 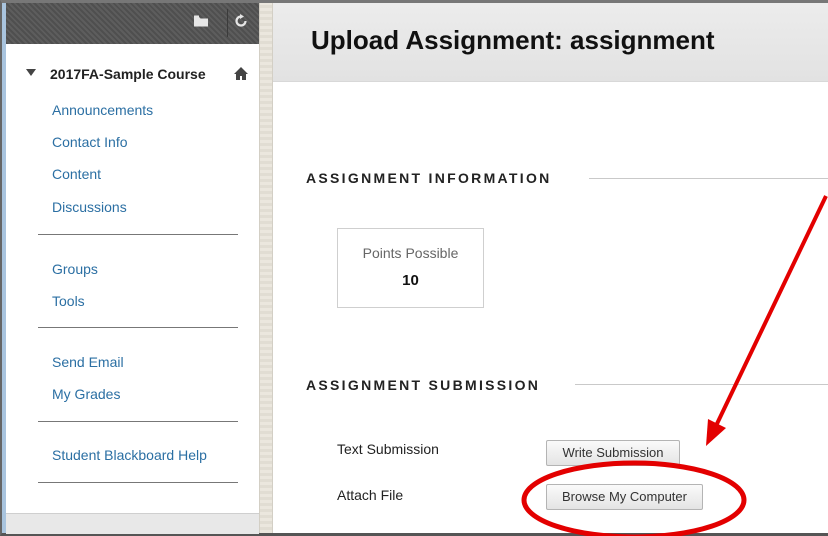 What do you see at coordinates (129, 455) in the screenshot?
I see `sidebar-item-student-blackboard-help: Student Blackboard Help` at bounding box center [129, 455].